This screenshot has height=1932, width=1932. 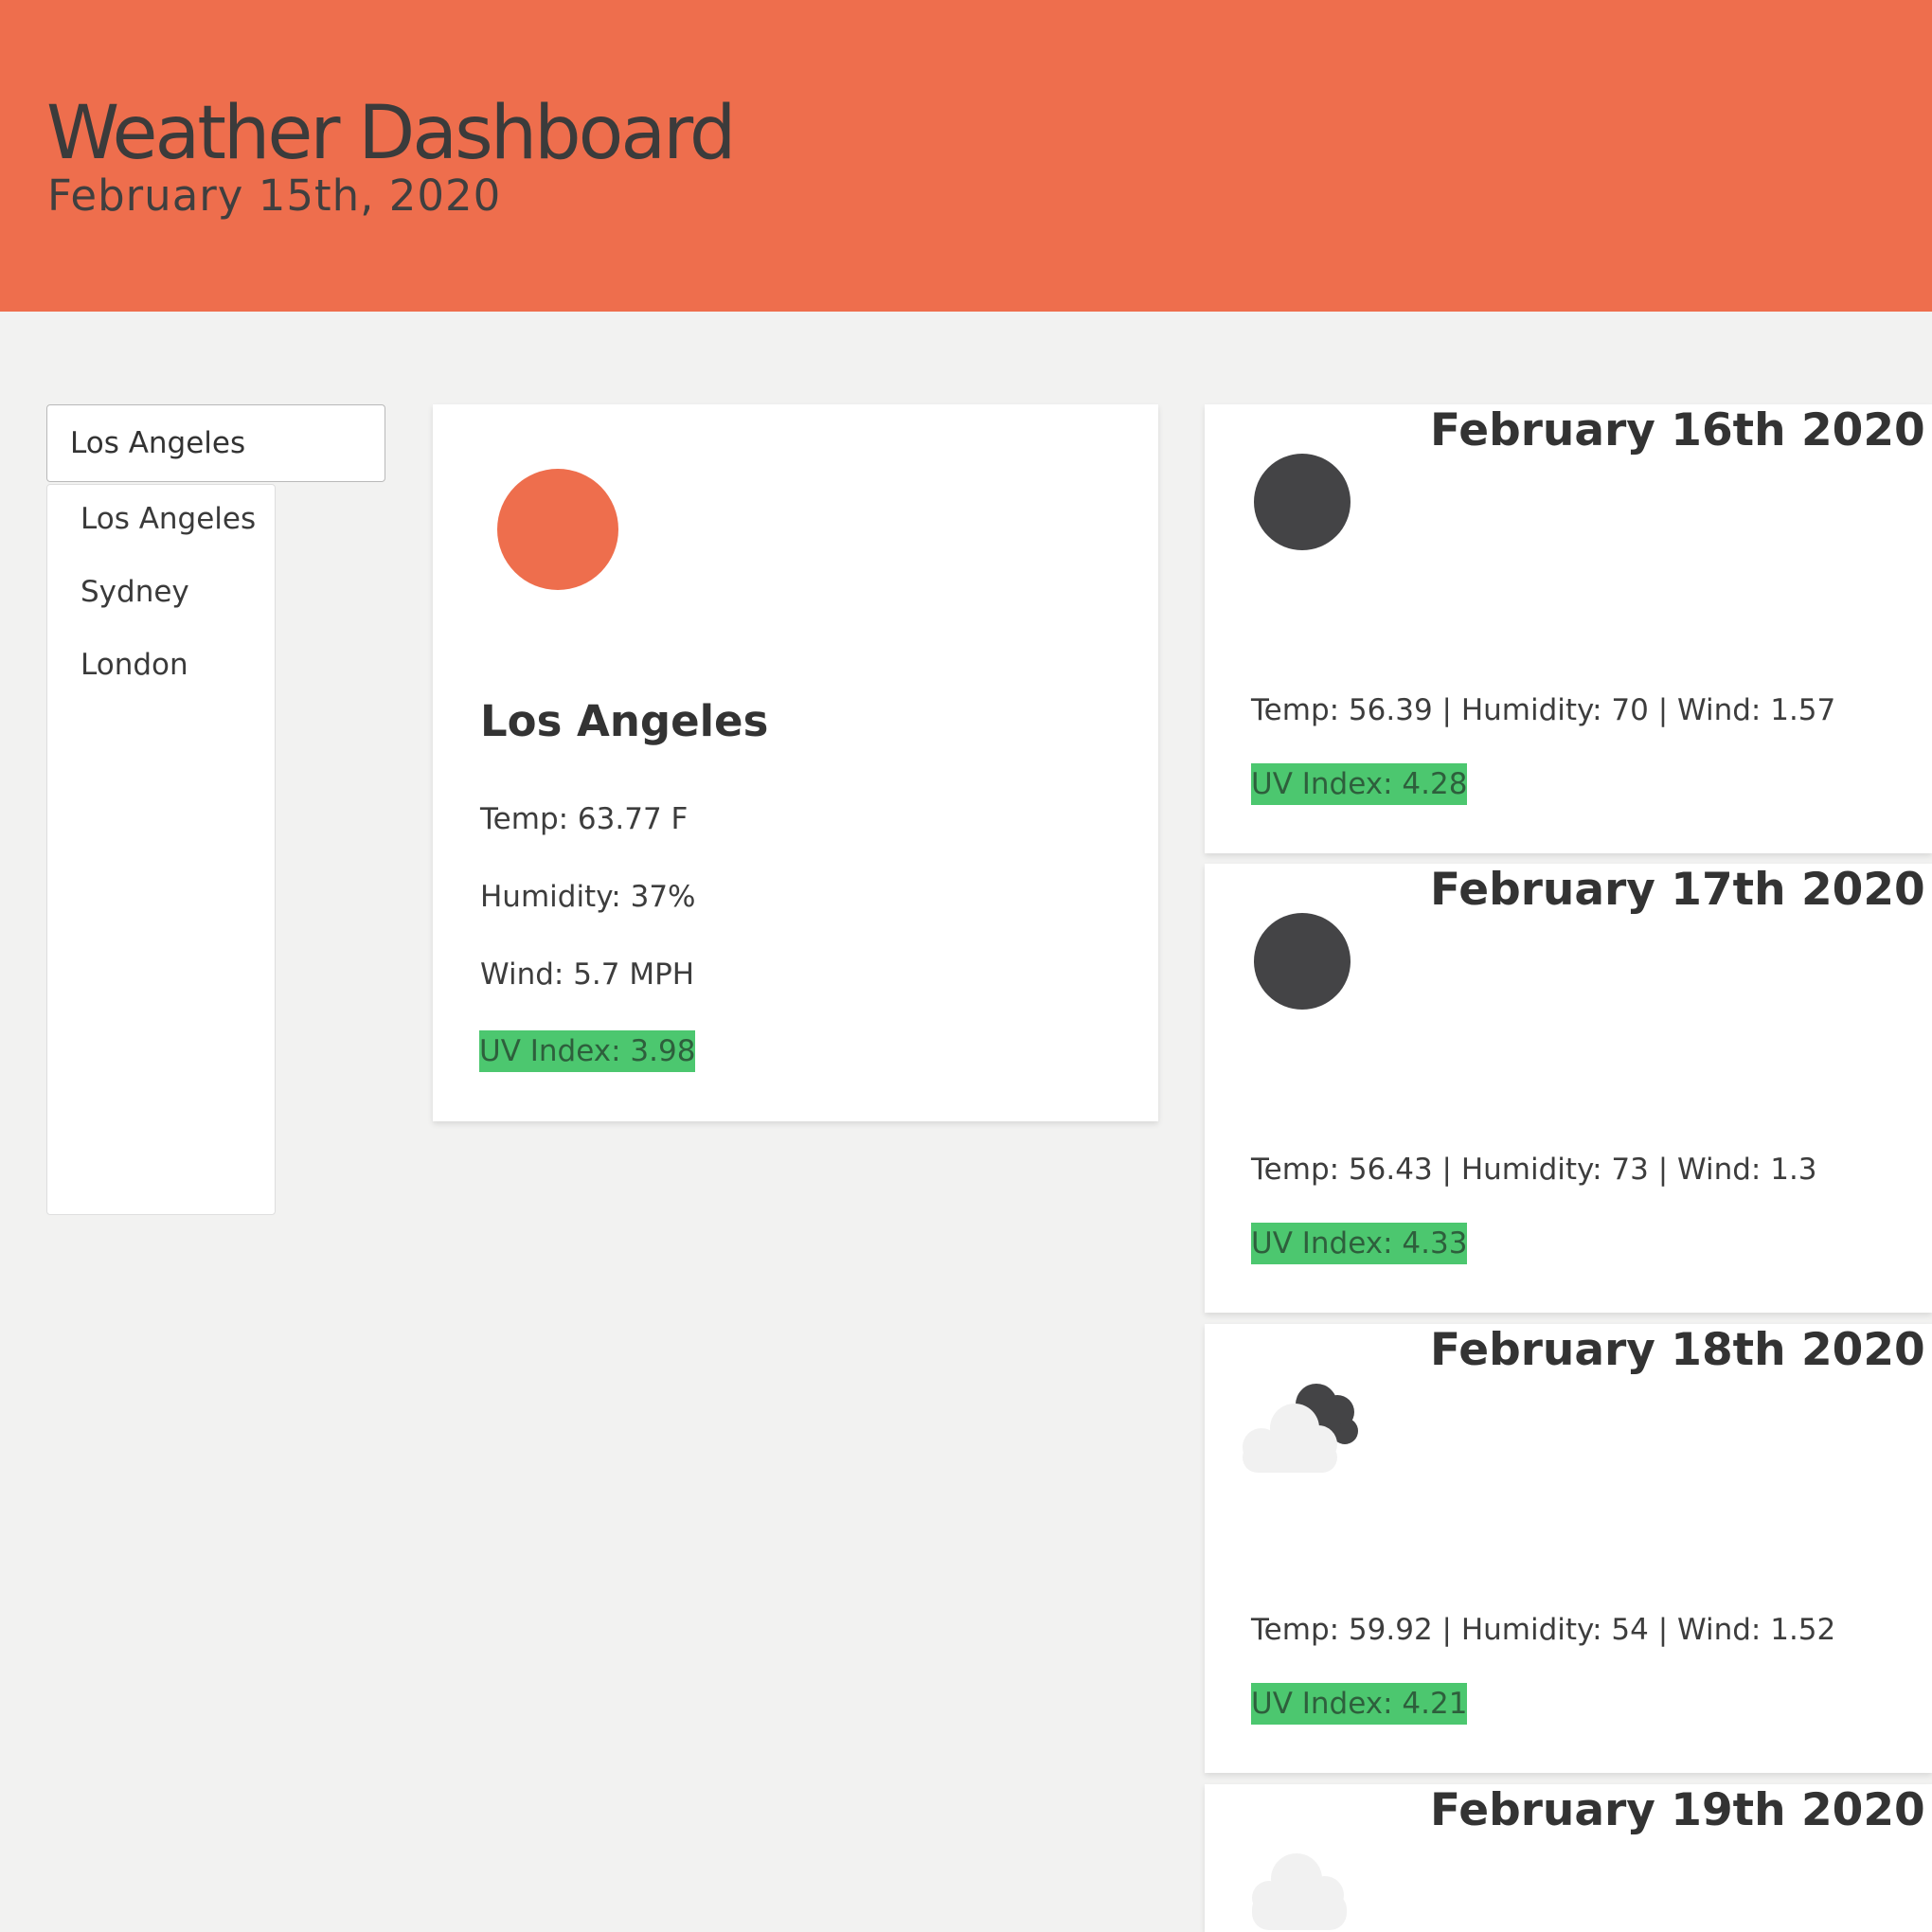 What do you see at coordinates (1677, 430) in the screenshot?
I see `forecast-date: February 16th 2020` at bounding box center [1677, 430].